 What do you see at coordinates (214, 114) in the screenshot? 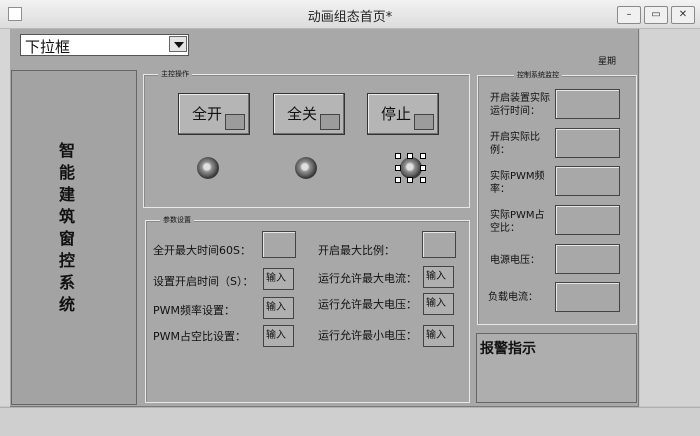
I see `open-all-button: 全开` at bounding box center [214, 114].